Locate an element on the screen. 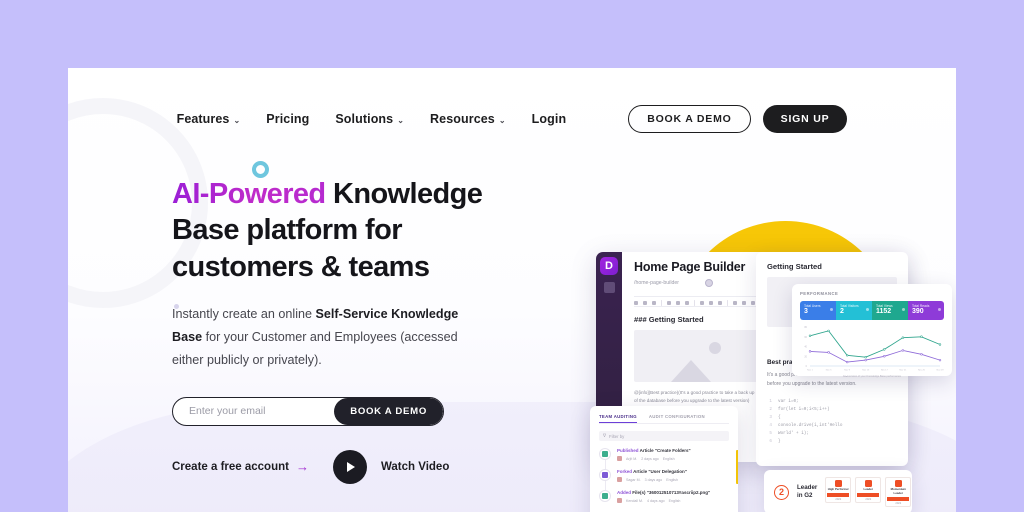  sub-part-1: Instantly create an online is located at coordinates (244, 313).